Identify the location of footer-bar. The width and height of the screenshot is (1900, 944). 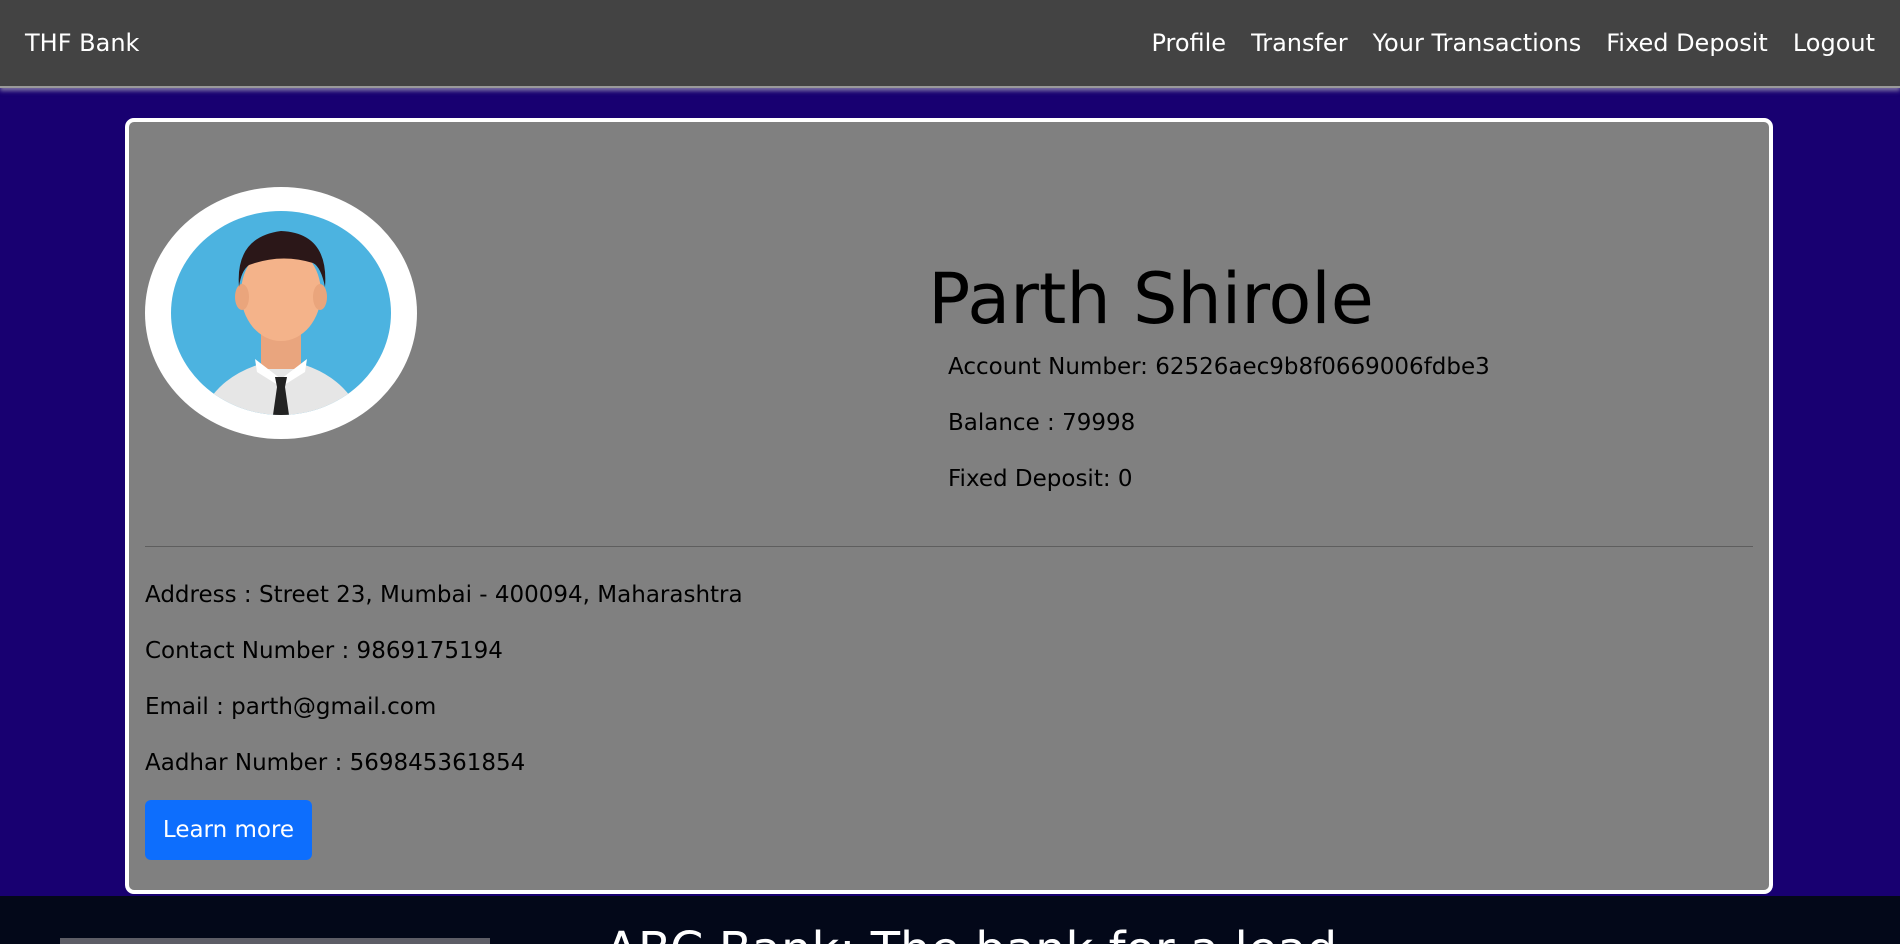
(275, 941).